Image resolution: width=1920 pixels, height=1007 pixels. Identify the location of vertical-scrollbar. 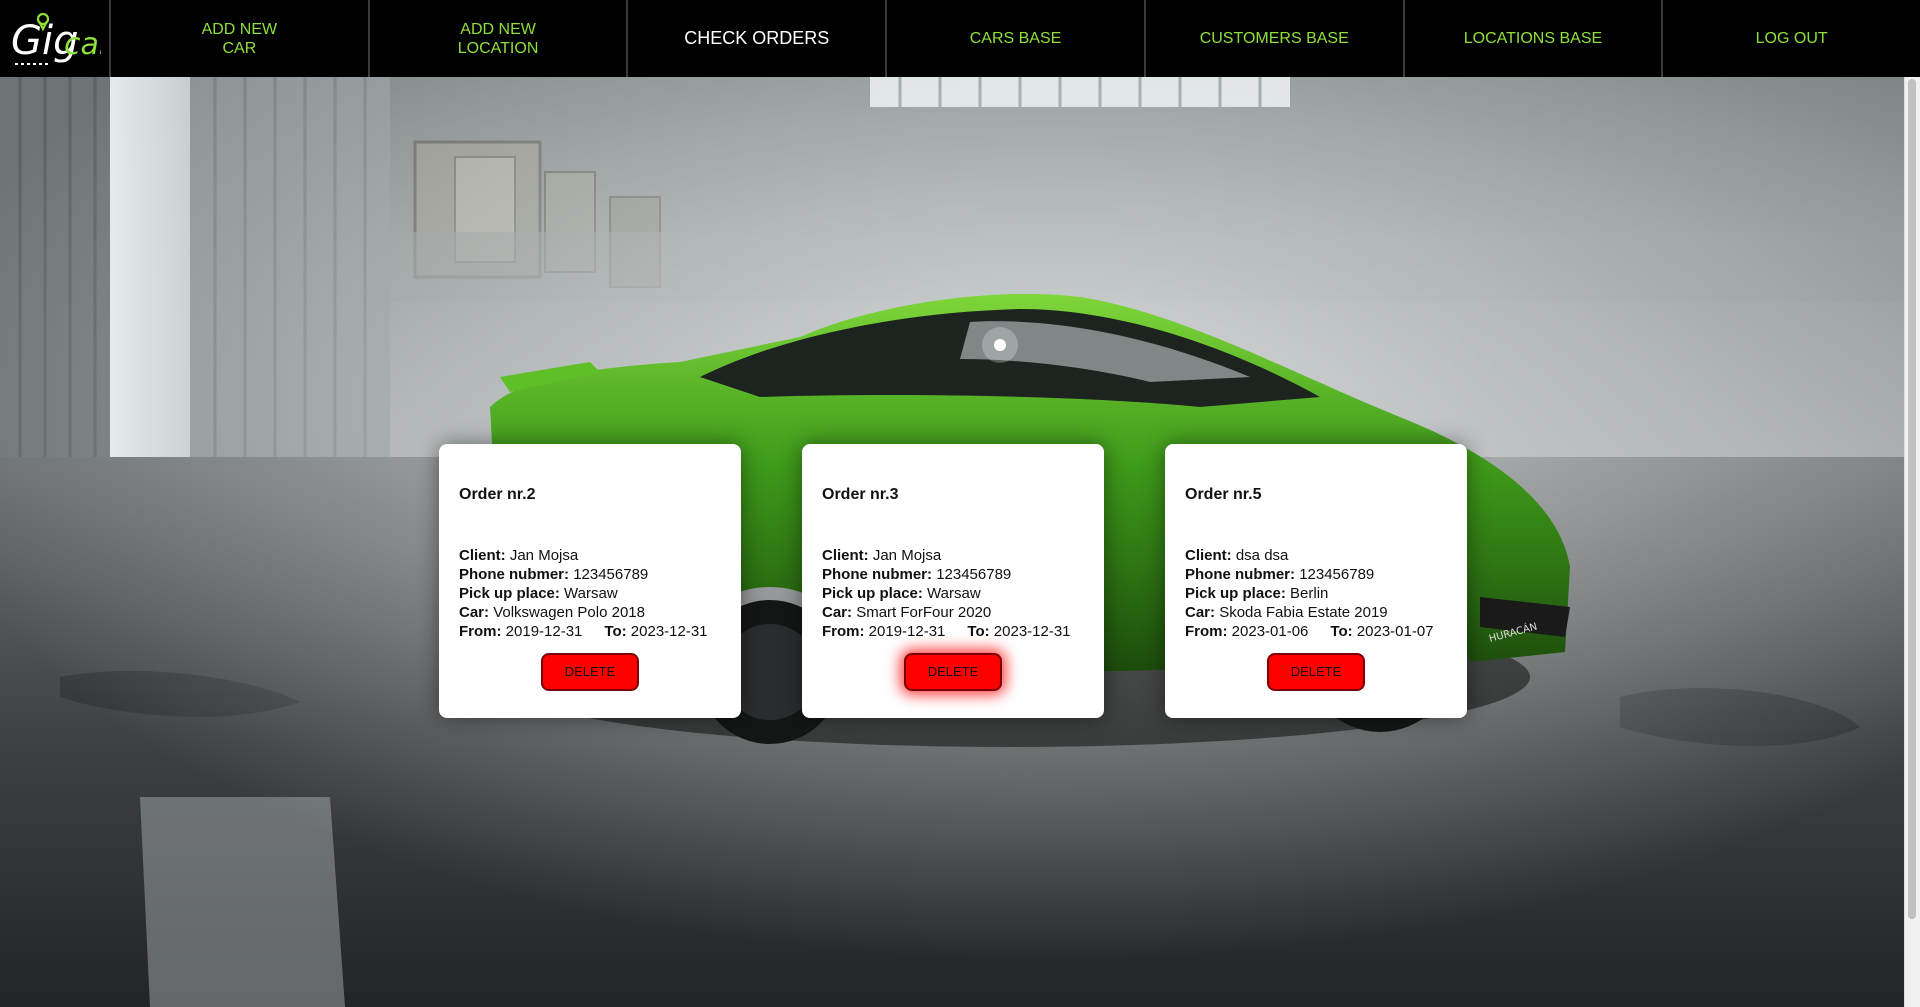
(1912, 542).